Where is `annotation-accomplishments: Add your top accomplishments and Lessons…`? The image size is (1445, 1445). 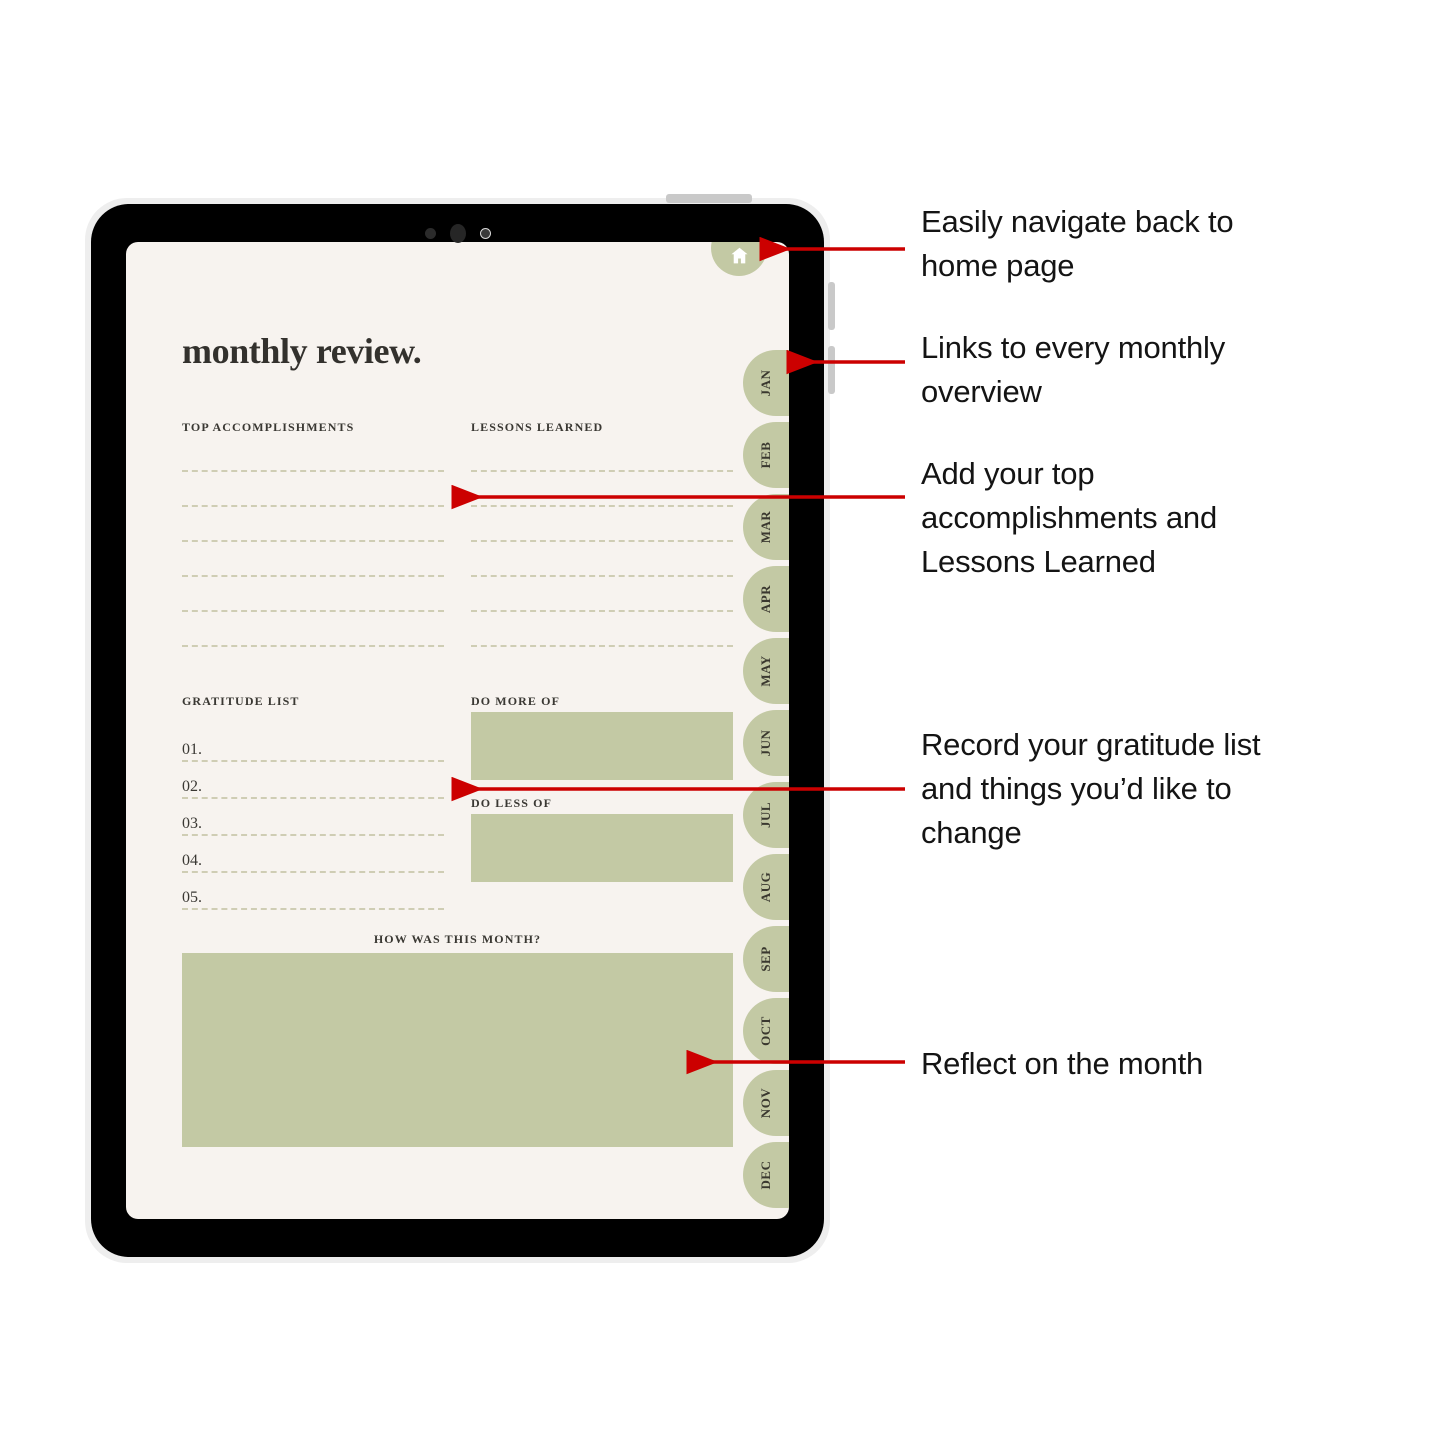
annotation-accomplishments: Add your top accomplishments and Lessons… is located at coordinates (1069, 518).